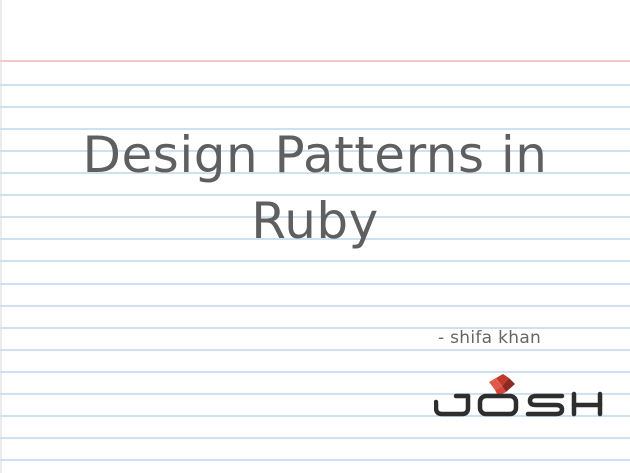  Describe the element at coordinates (498, 405) in the screenshot. I see `logo-letter-o` at that location.